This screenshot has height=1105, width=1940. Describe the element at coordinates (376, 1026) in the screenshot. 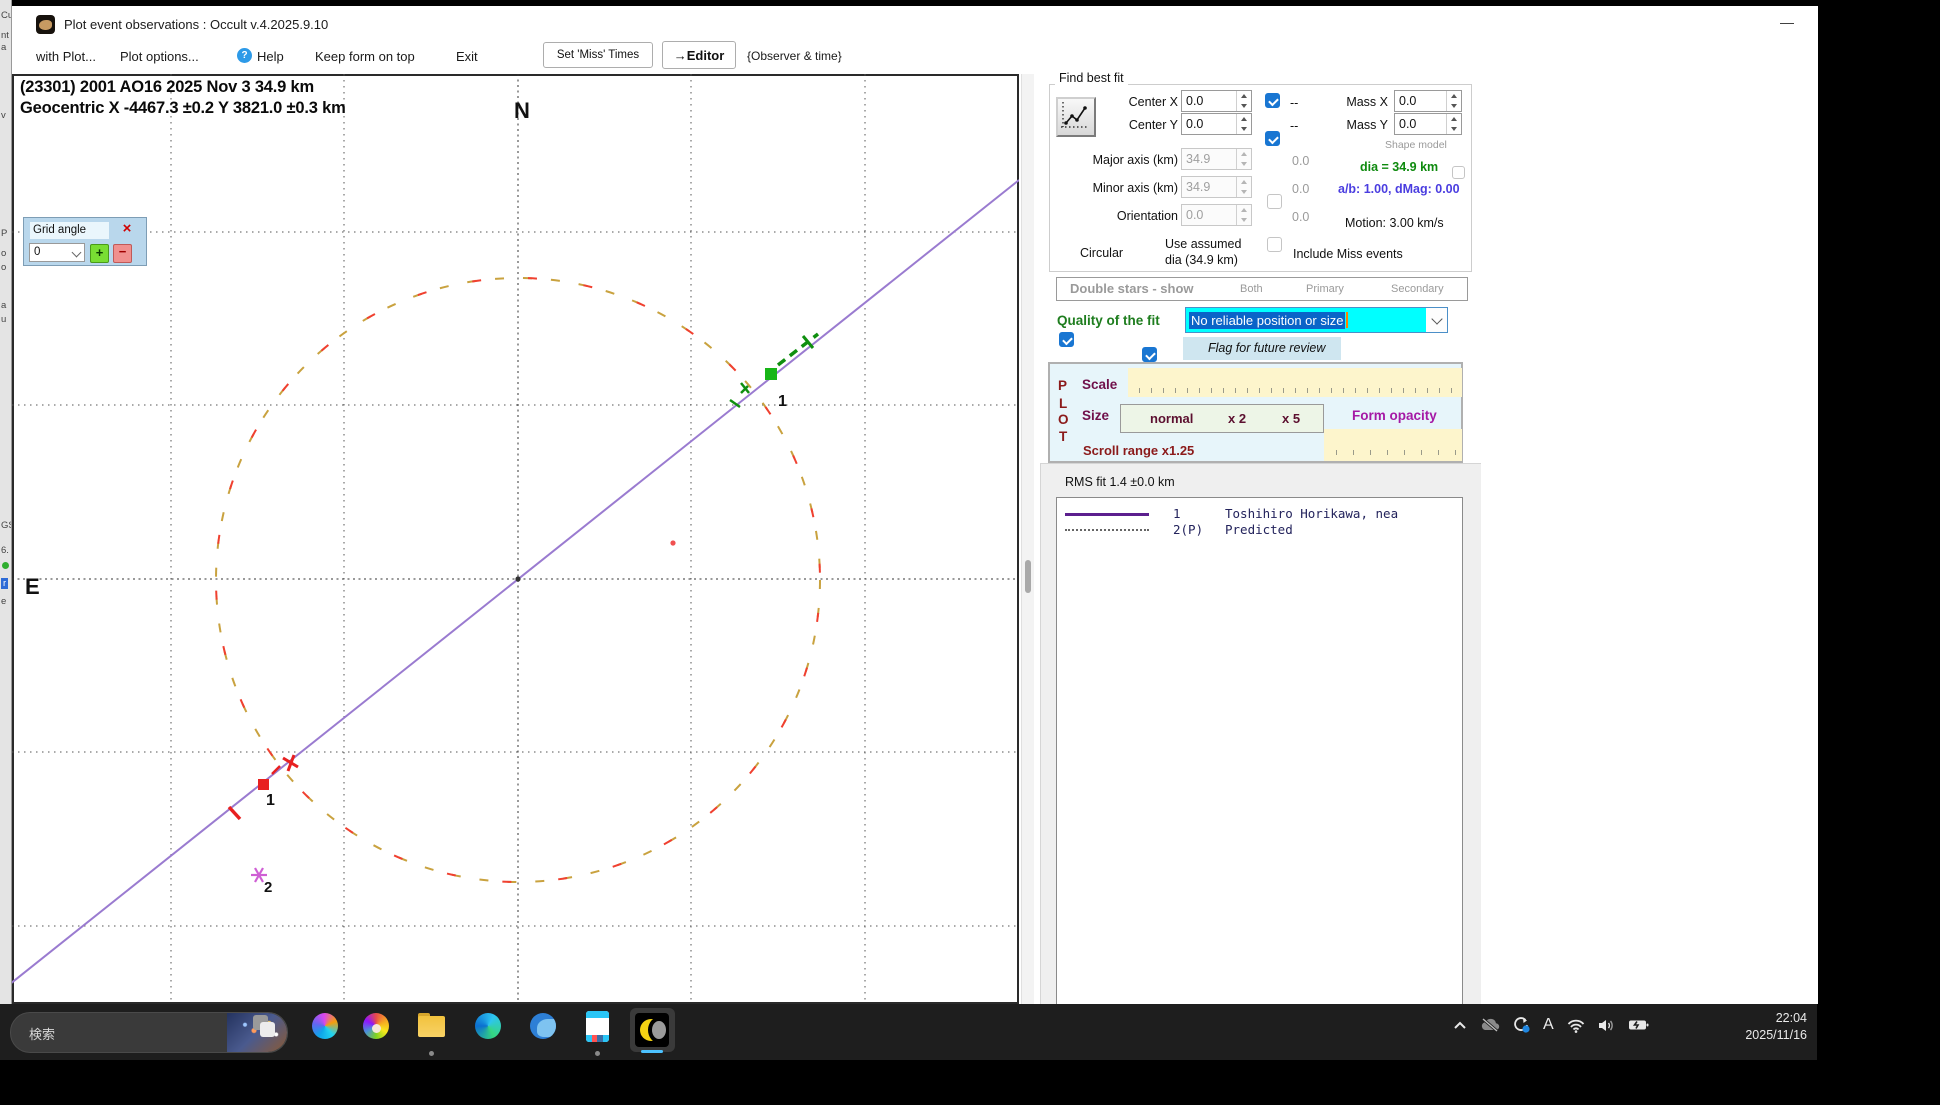

I see `paint-button` at that location.